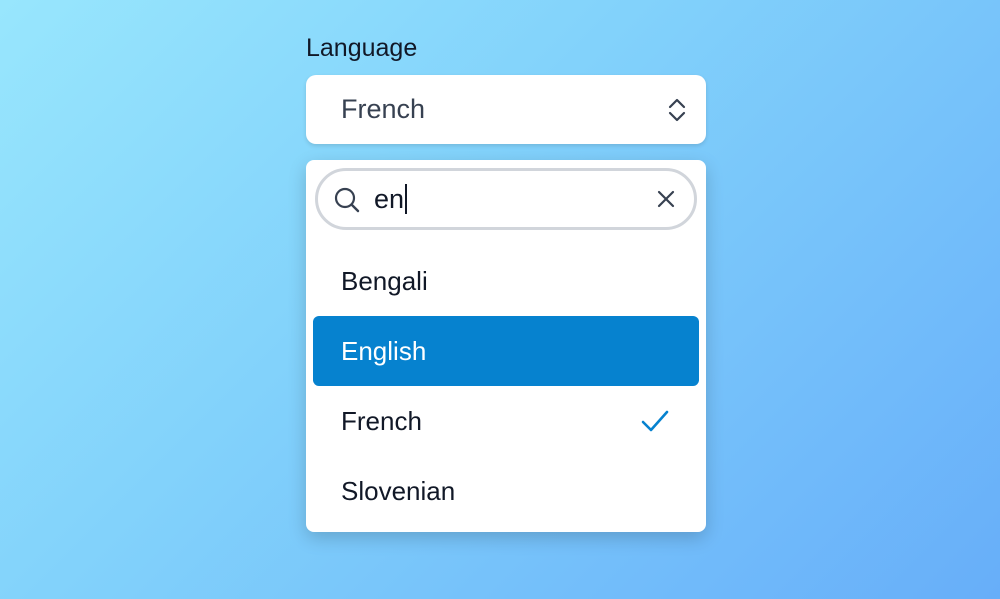 The height and width of the screenshot is (599, 1000). Describe the element at coordinates (666, 199) in the screenshot. I see `close-icon` at that location.